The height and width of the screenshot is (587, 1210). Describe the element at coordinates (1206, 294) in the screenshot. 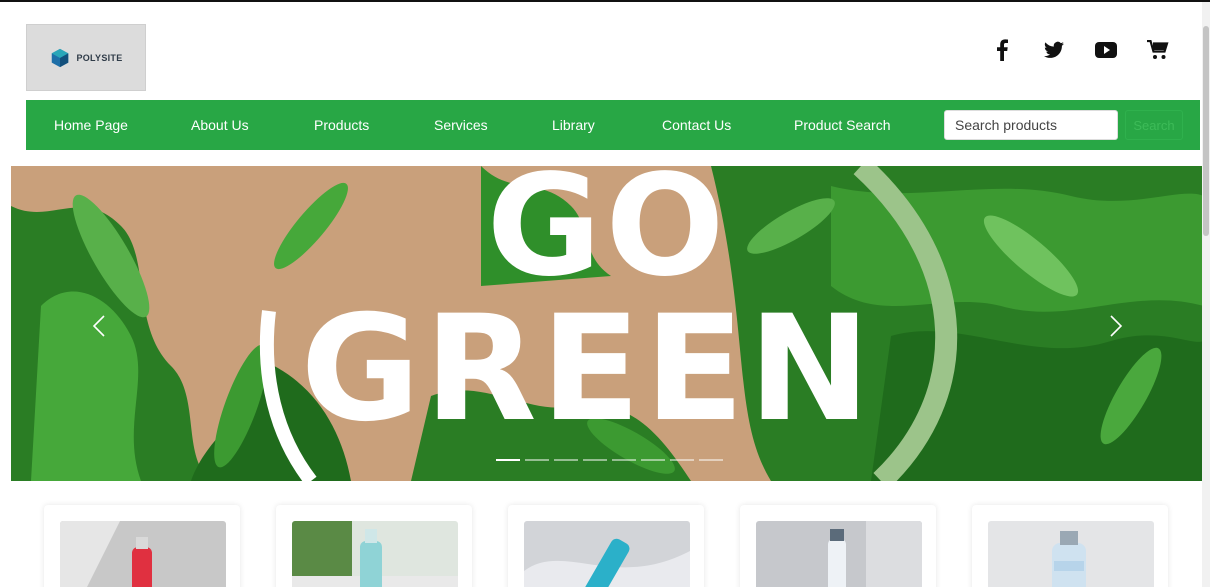

I see `page-scrollbar` at that location.